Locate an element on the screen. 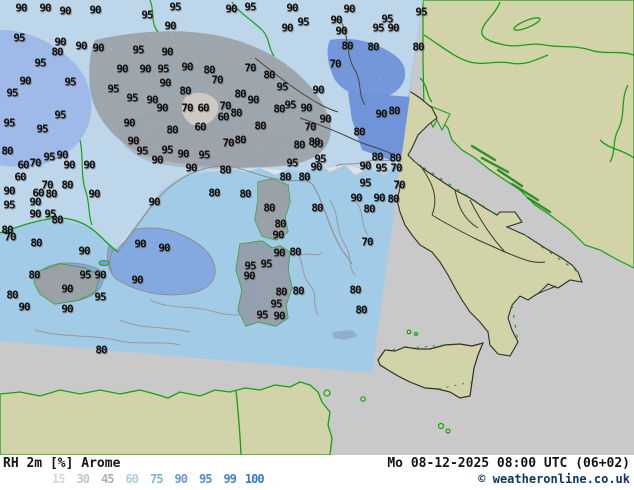 This screenshot has height=490, width=634. domain-corsica is located at coordinates (272, 209).